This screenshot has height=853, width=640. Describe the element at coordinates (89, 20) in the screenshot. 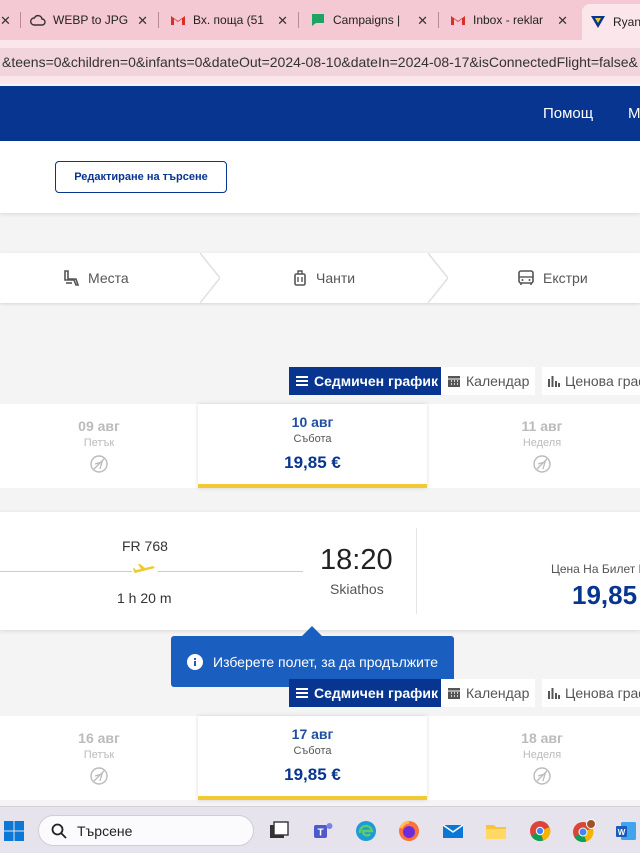

I see `tab-webp-to-jpg: WEBP to JPG ✕` at that location.